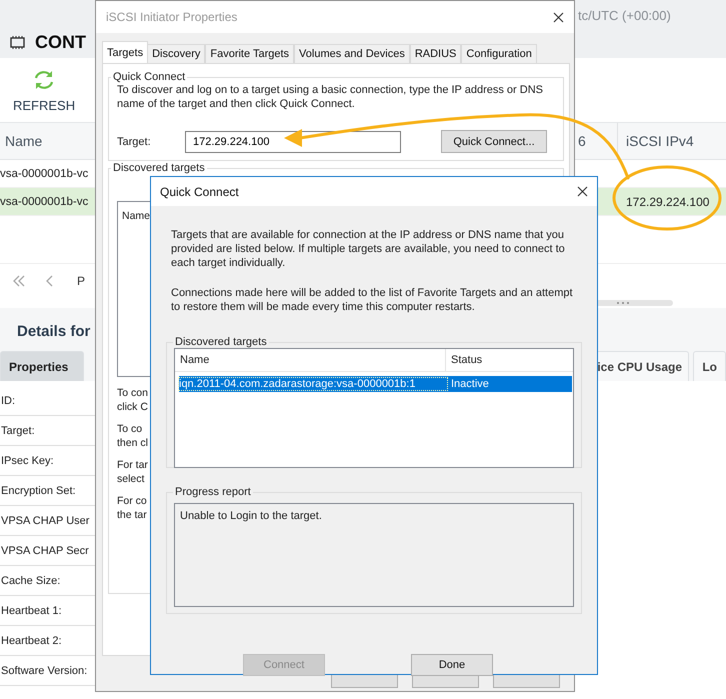  I want to click on group-label: Progress report, so click(213, 492).